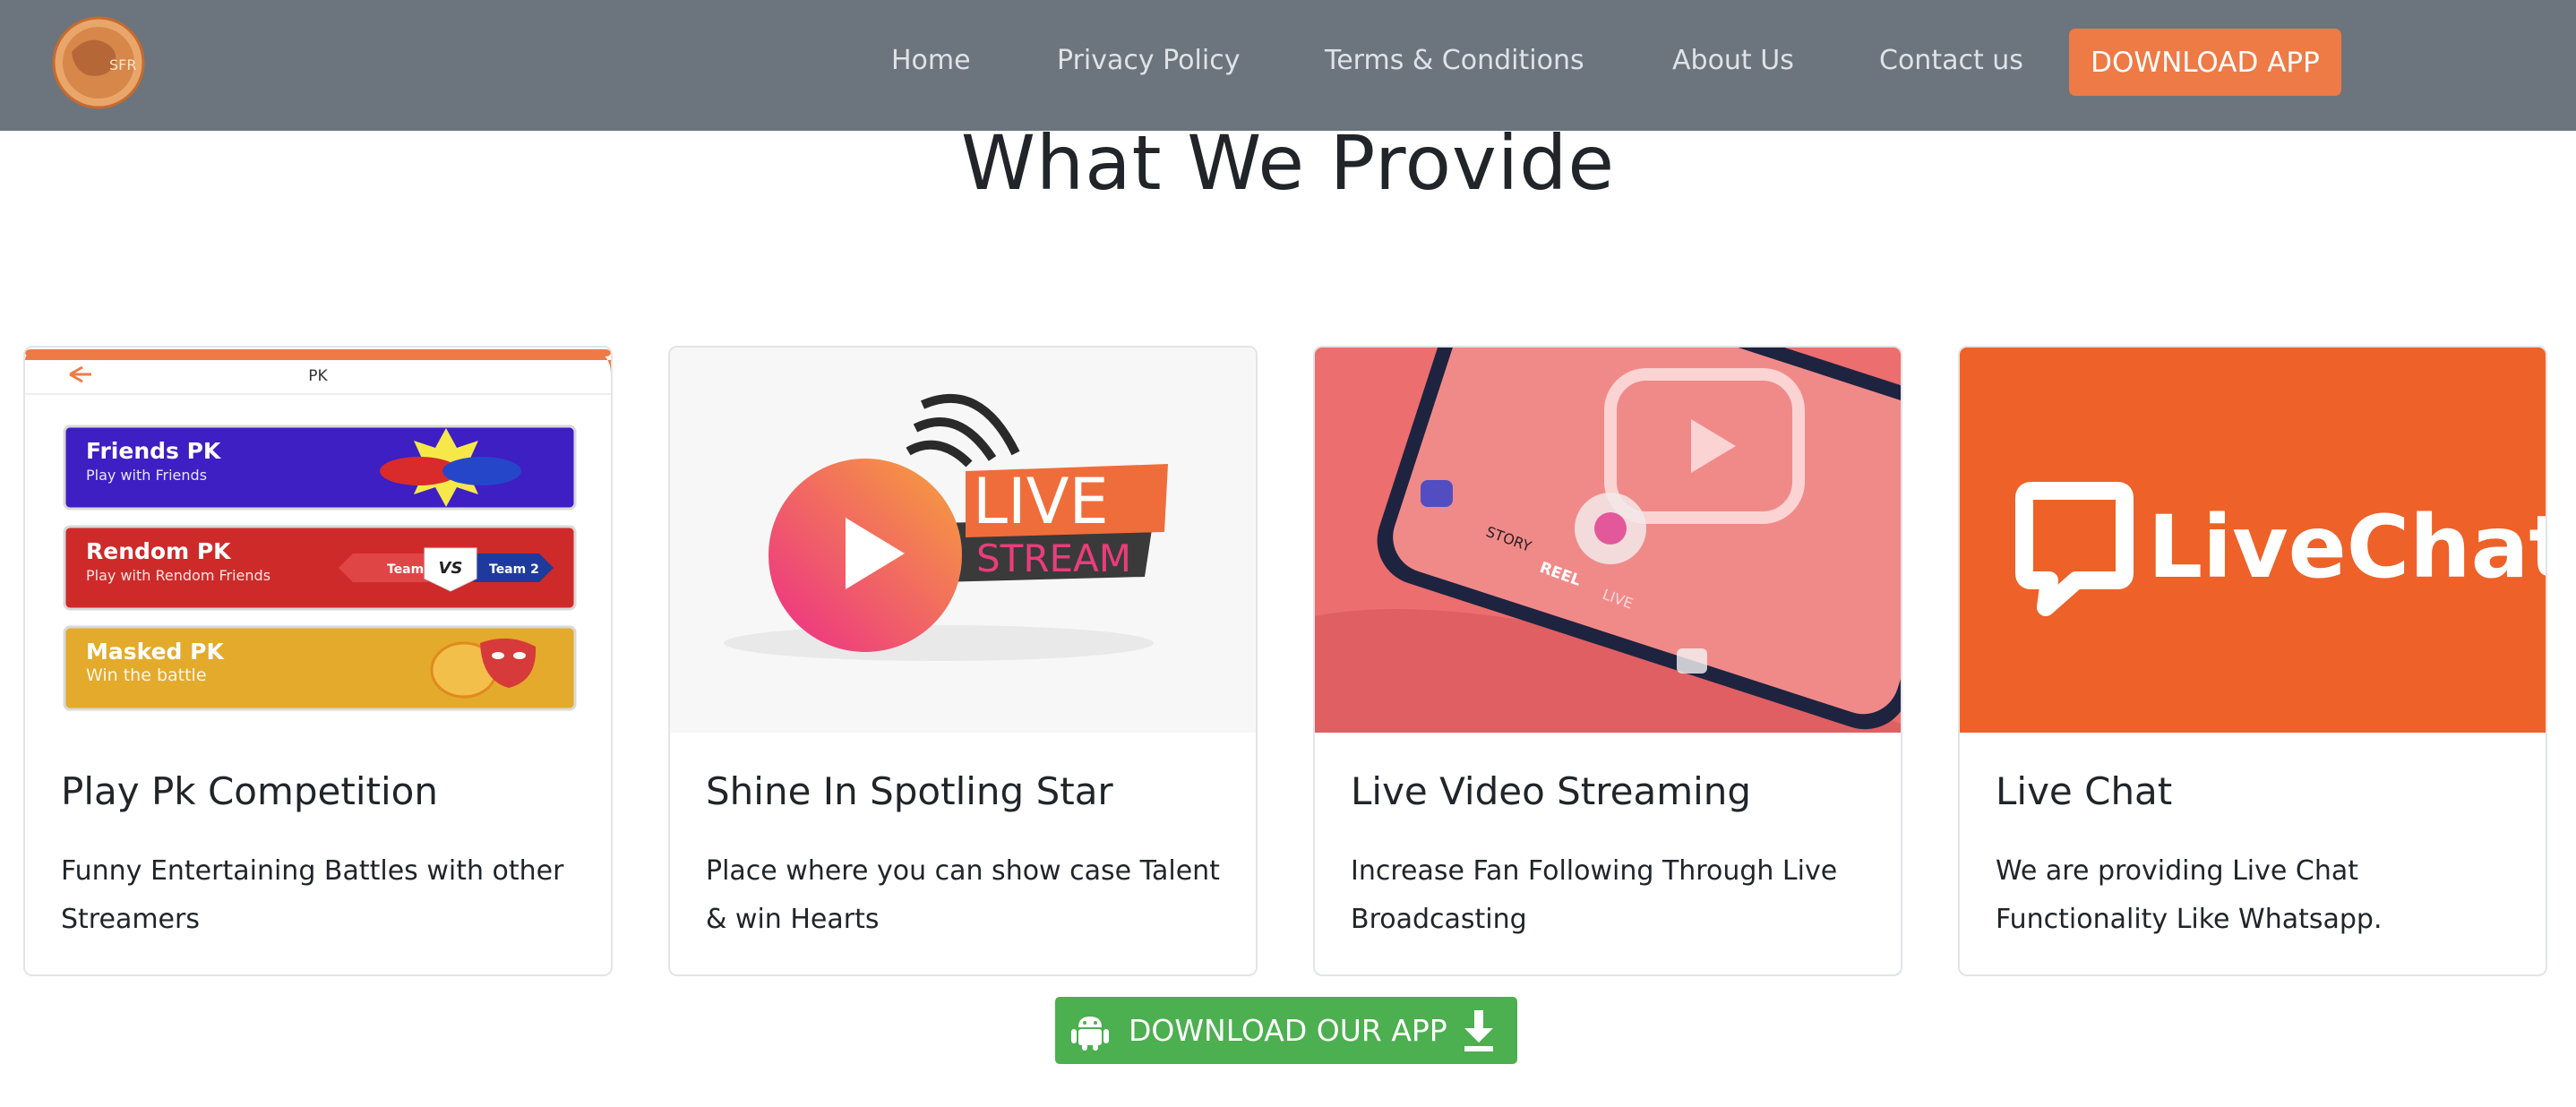 The image size is (2576, 1107). What do you see at coordinates (1478, 1031) in the screenshot?
I see `download-icon` at bounding box center [1478, 1031].